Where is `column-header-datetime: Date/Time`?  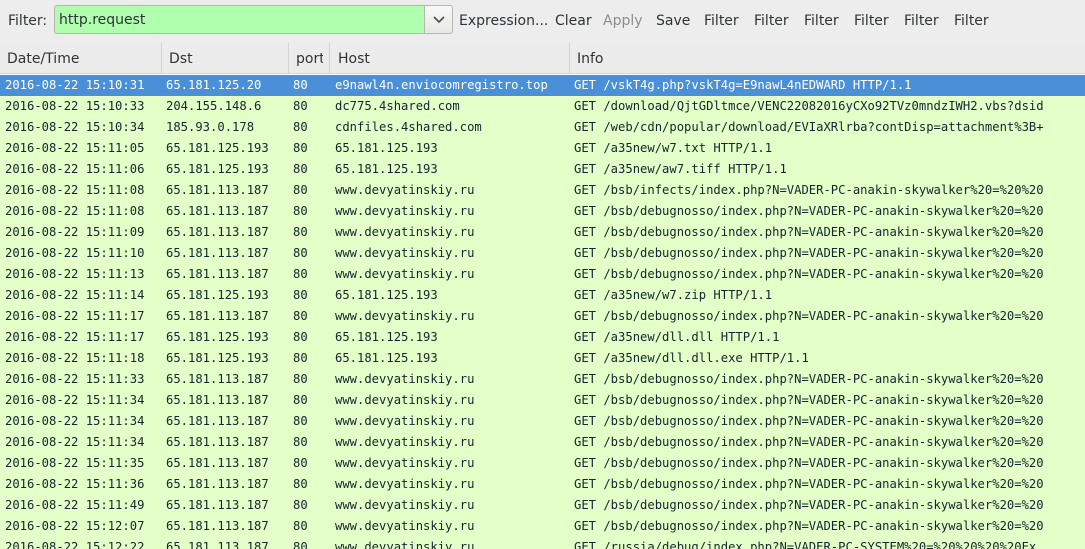
column-header-datetime: Date/Time is located at coordinates (82, 59).